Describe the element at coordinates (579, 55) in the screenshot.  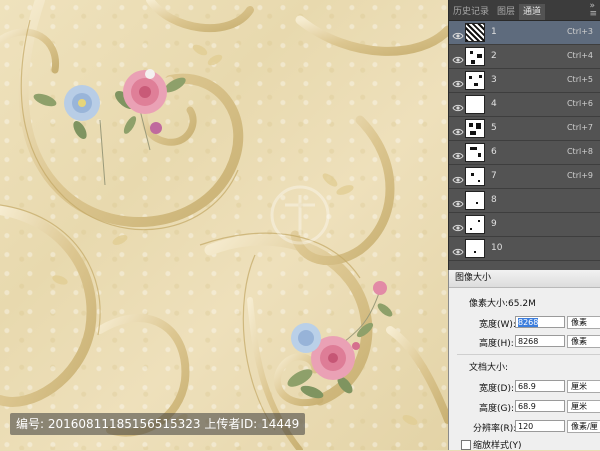
I see `channel-shortcut: Ctrl+4` at that location.